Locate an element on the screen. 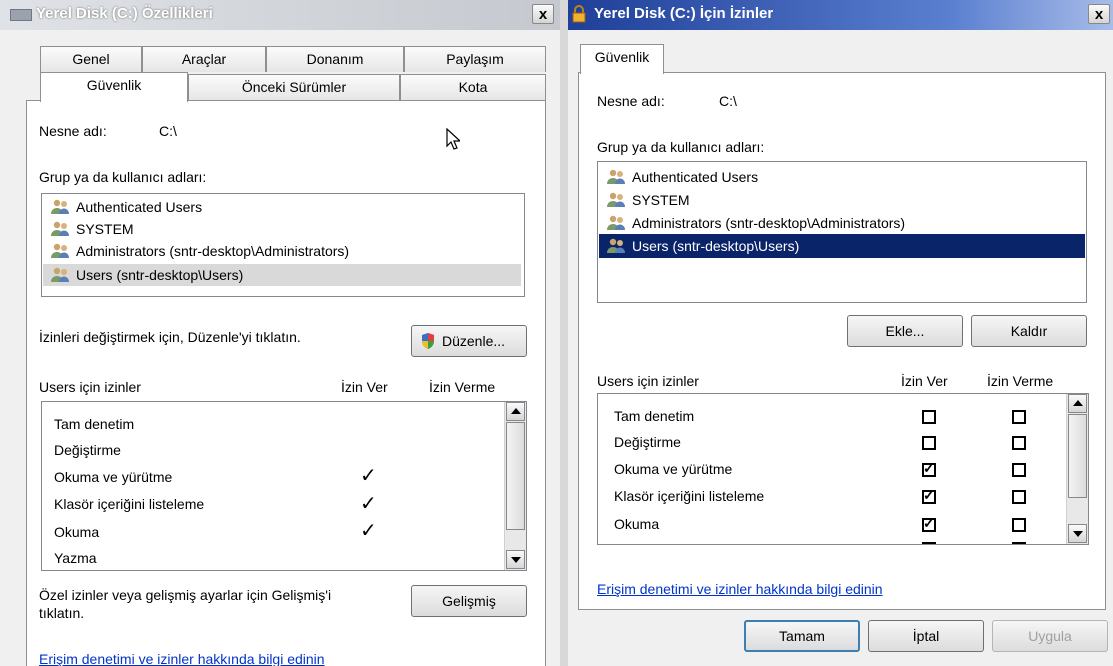 The width and height of the screenshot is (1113, 666). shield-icon is located at coordinates (428, 341).